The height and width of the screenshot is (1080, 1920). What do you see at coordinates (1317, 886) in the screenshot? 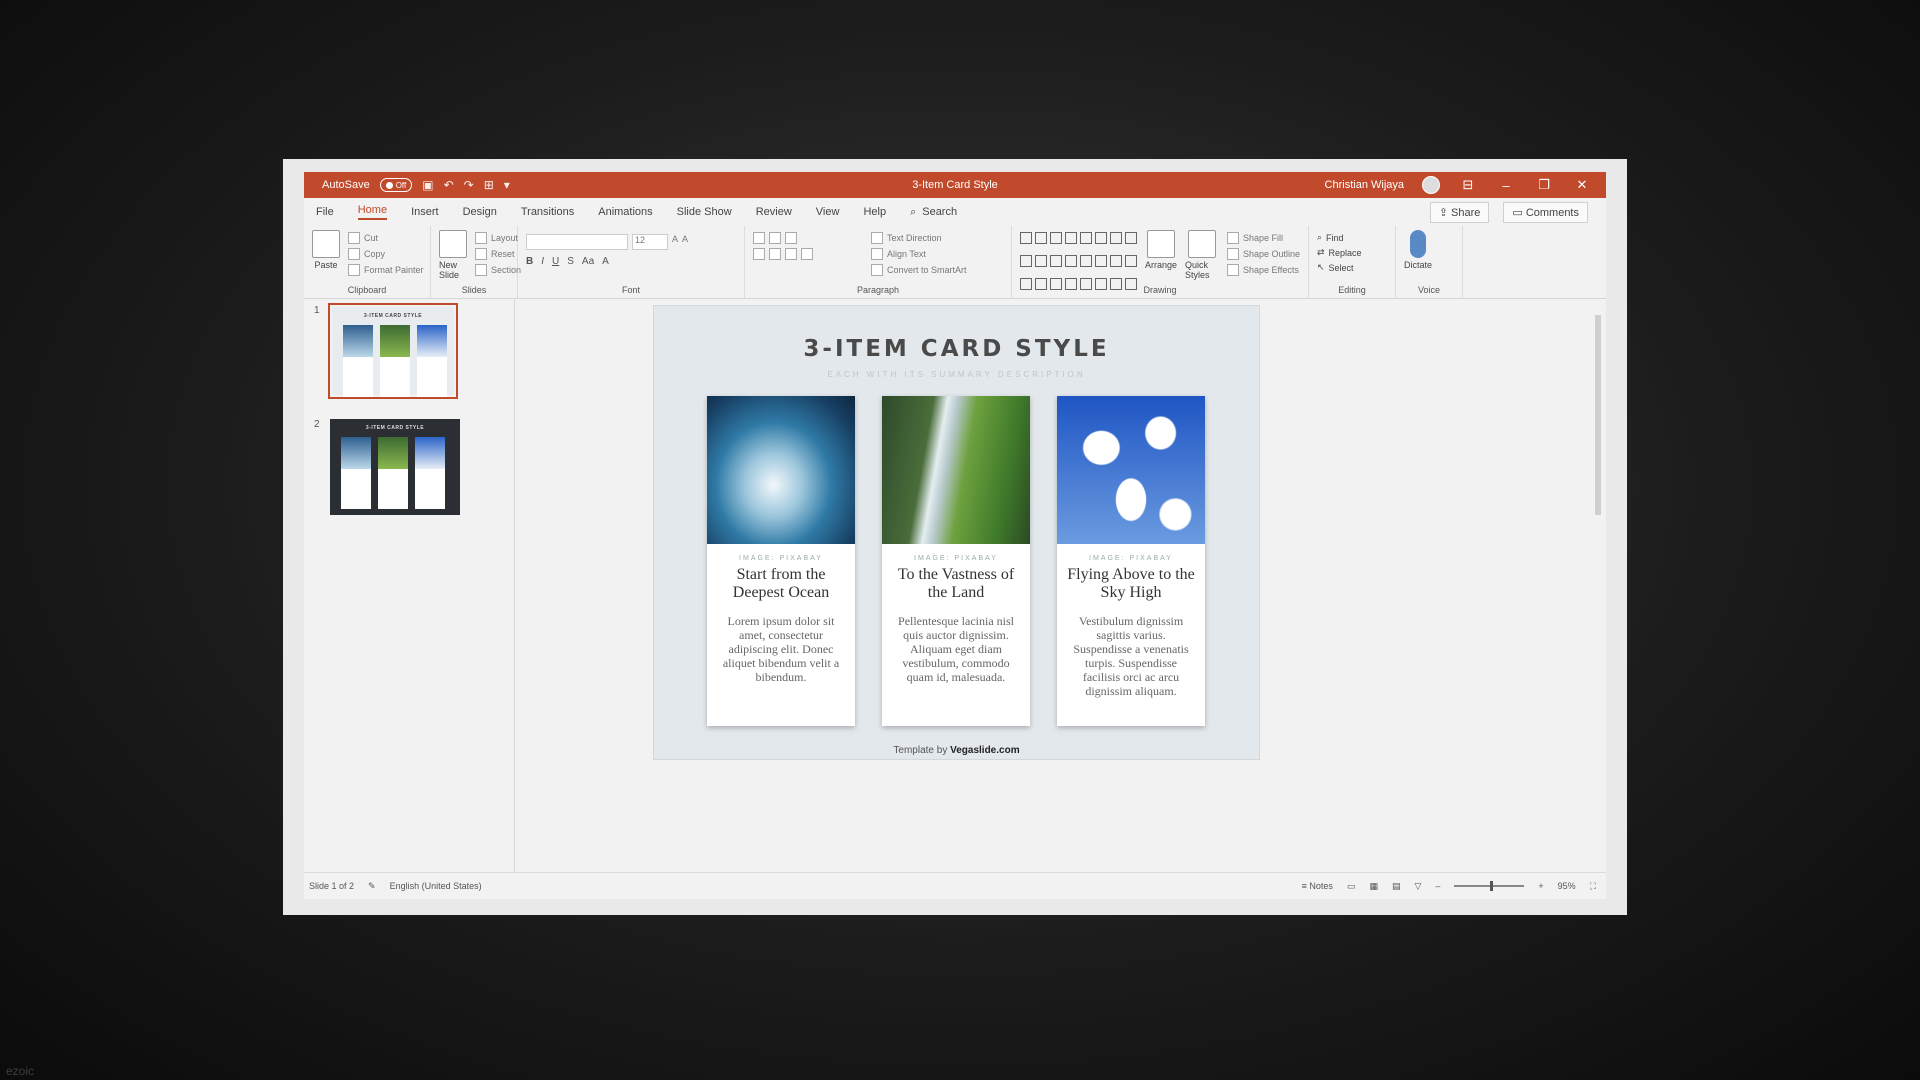
I see `notes-button: ≡ Notes` at bounding box center [1317, 886].